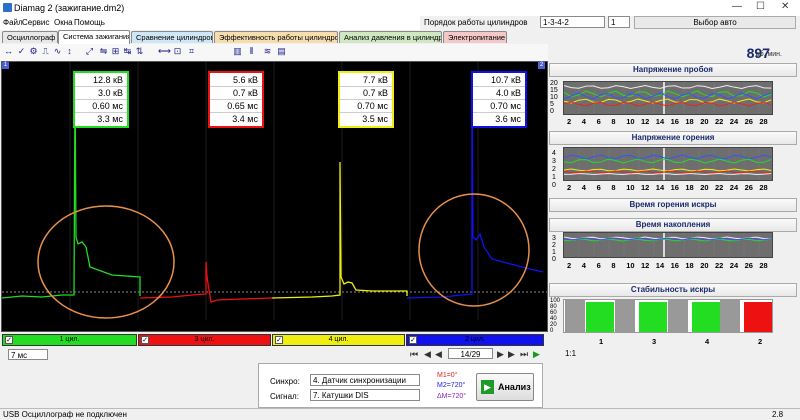  Describe the element at coordinates (572, 22) in the screenshot. I see `cylinder-order-select: 1-3-4-2` at that location.